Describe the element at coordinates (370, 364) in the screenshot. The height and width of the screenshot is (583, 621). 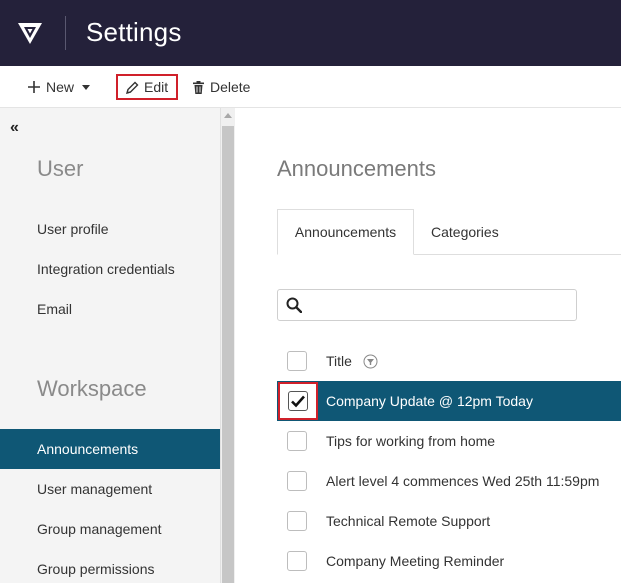
I see `filter-icon` at that location.